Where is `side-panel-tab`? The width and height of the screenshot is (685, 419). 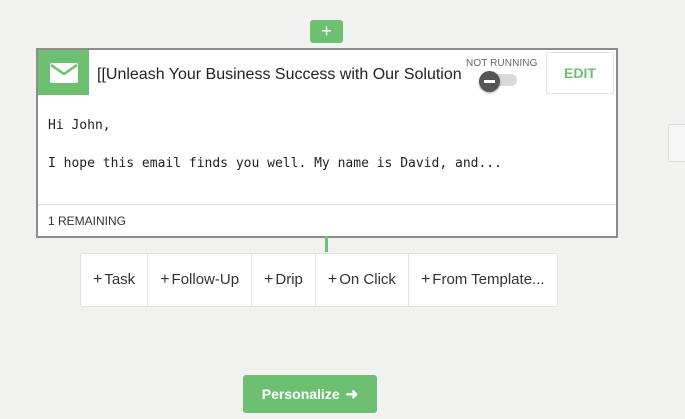
side-panel-tab is located at coordinates (676, 143).